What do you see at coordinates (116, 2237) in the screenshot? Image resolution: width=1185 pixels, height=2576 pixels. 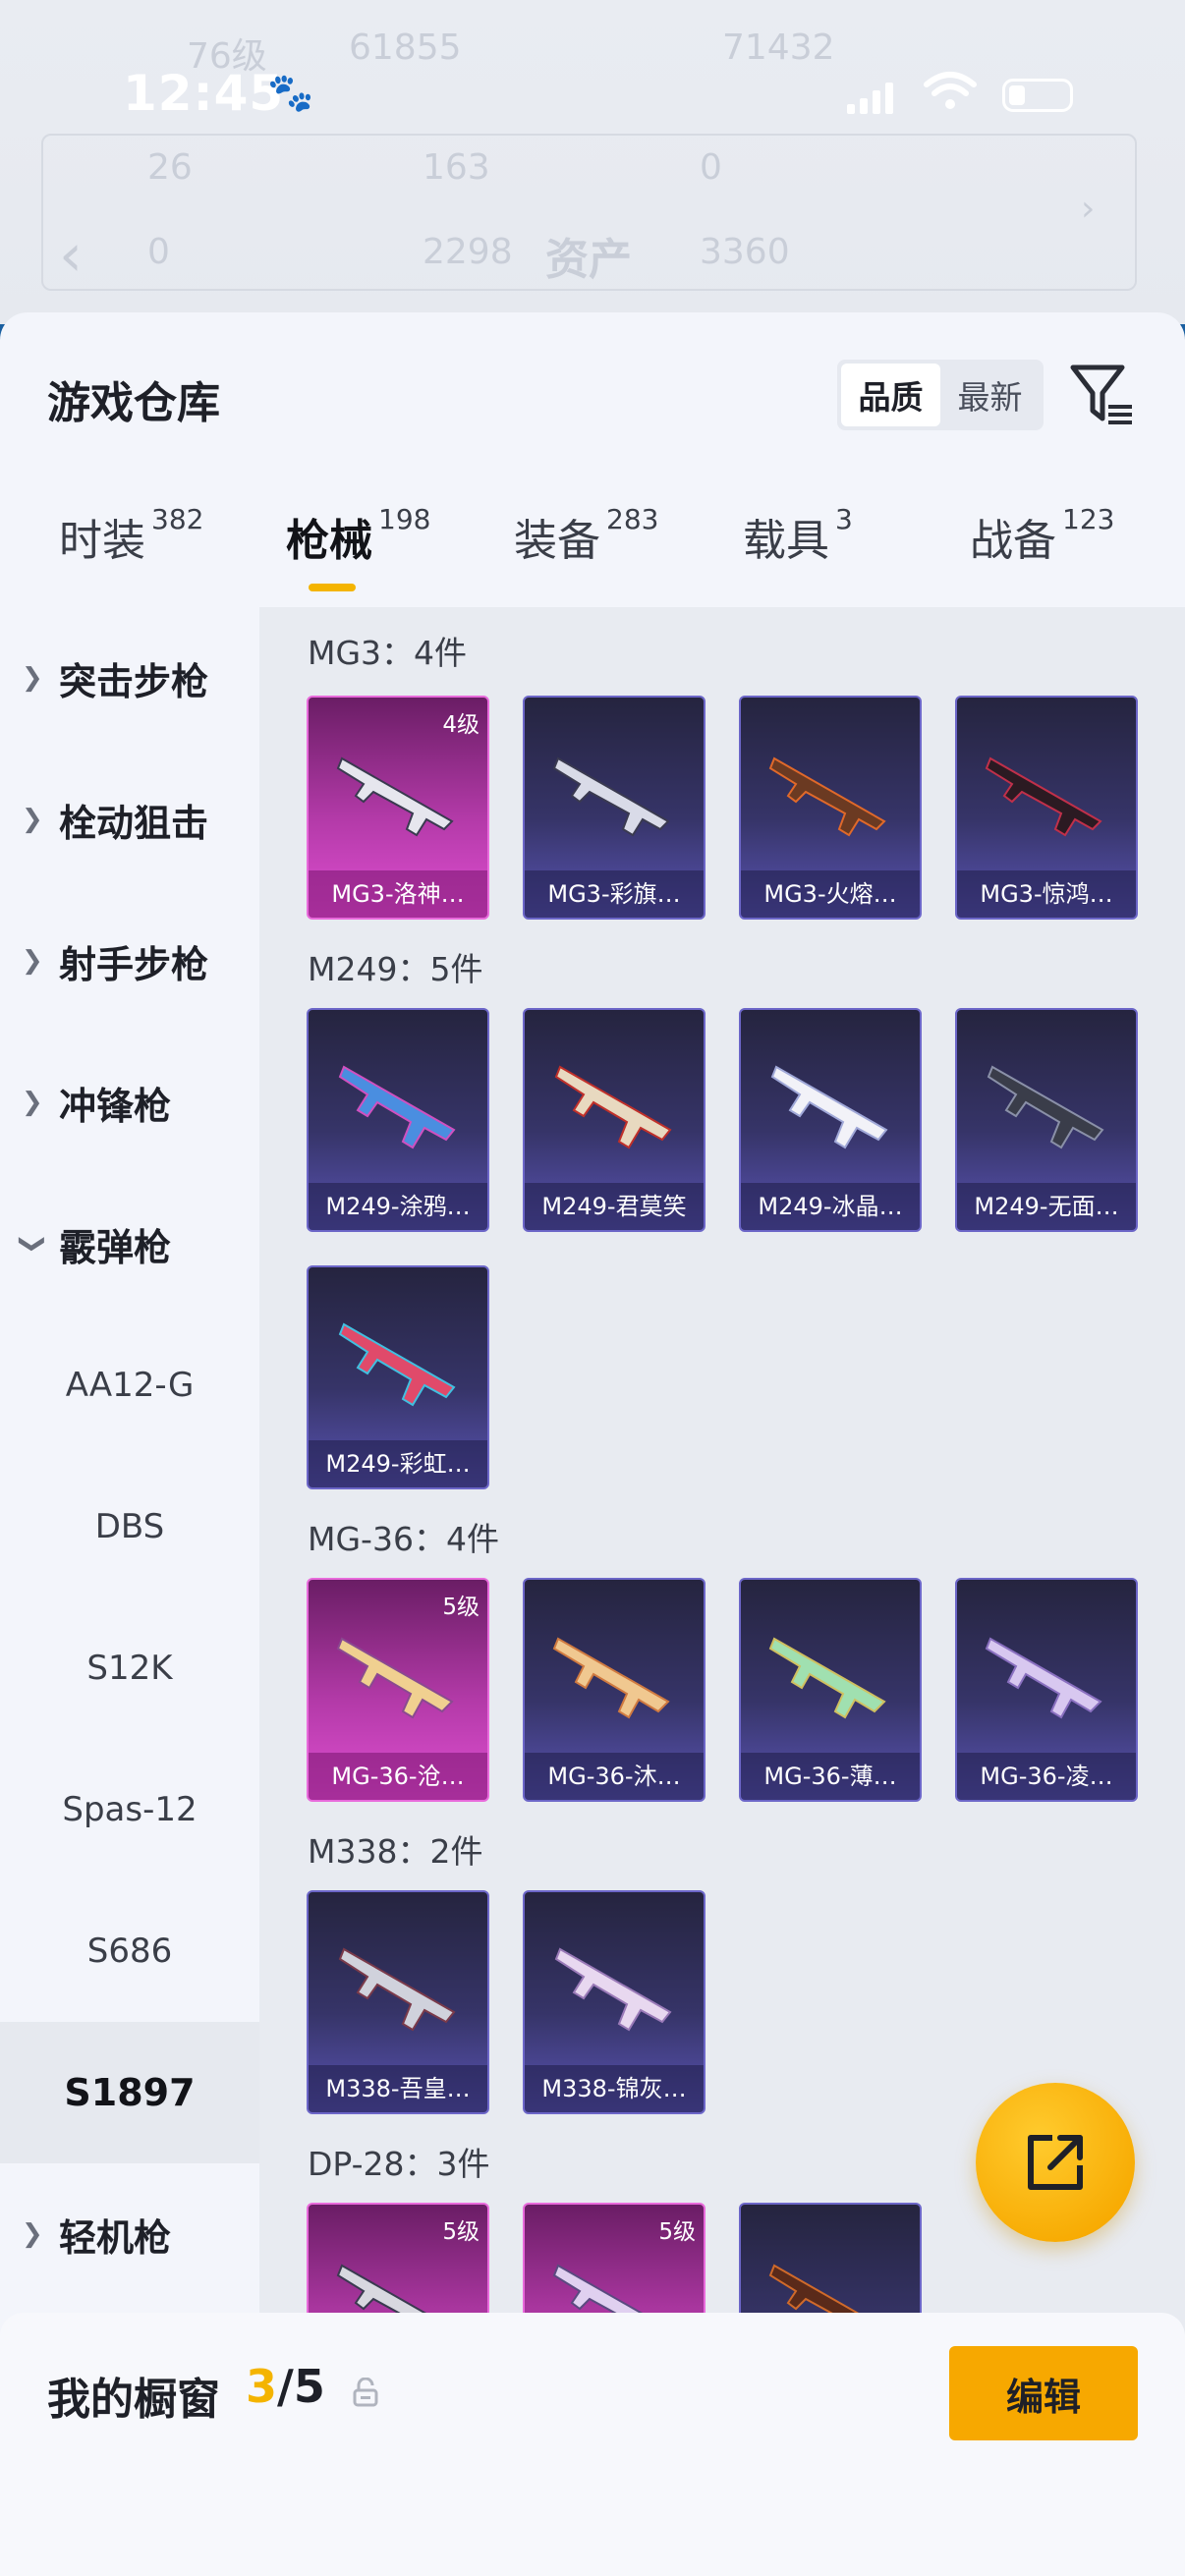 I see `category-label: 轻机枪` at bounding box center [116, 2237].